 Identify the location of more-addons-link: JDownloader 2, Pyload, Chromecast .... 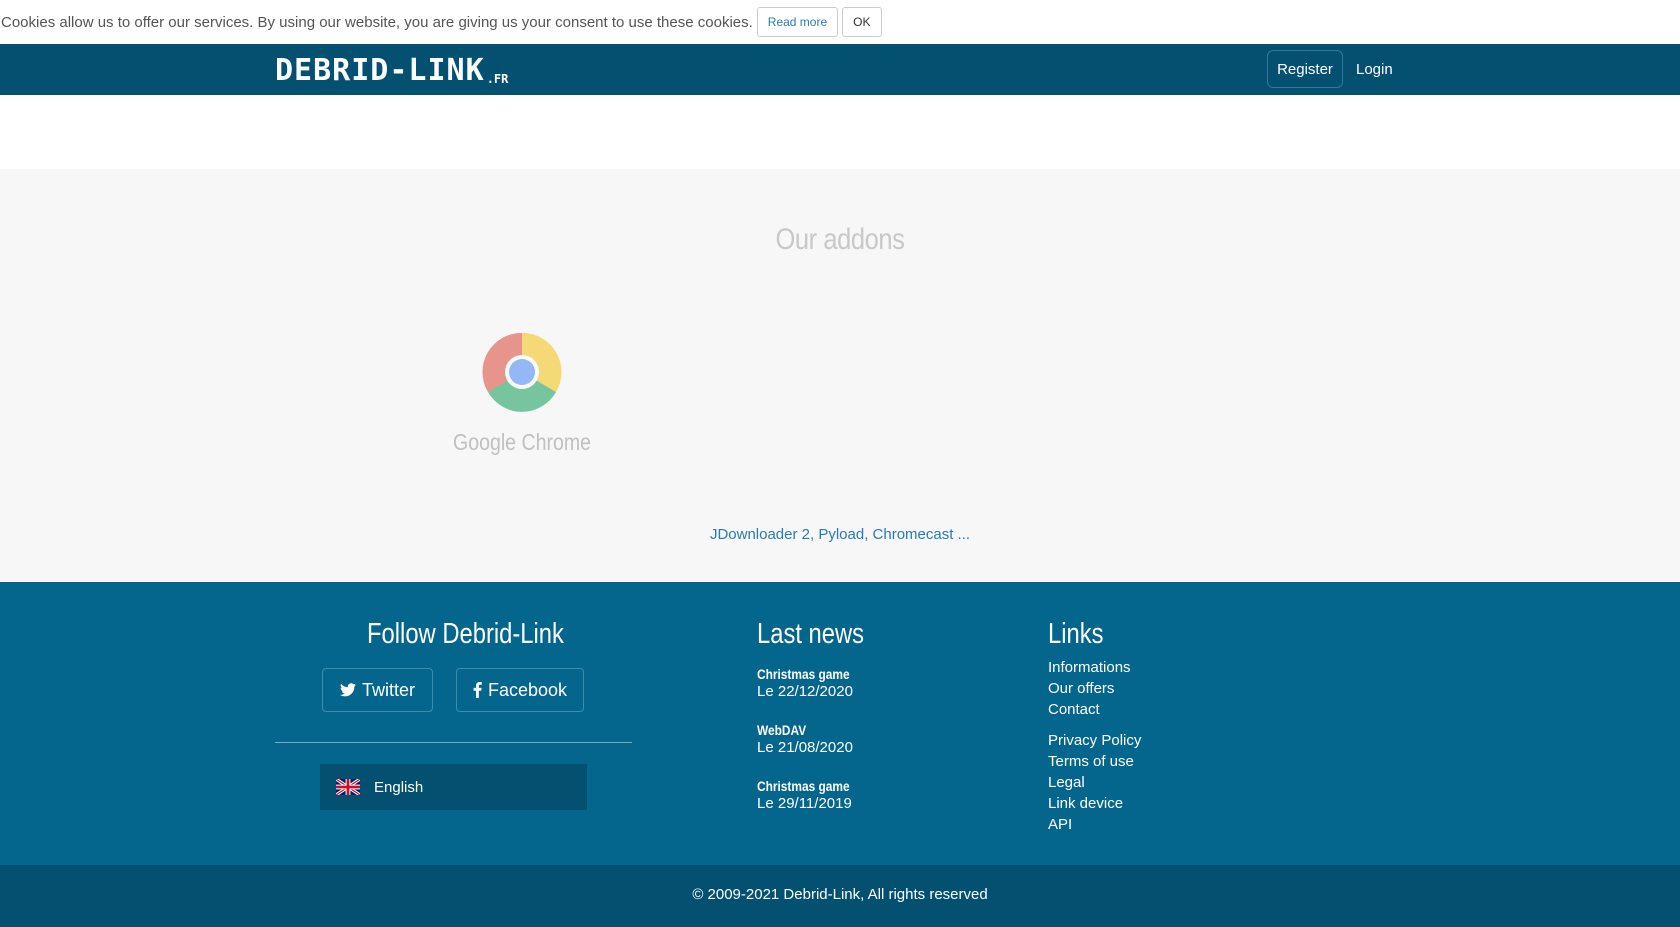
(840, 534).